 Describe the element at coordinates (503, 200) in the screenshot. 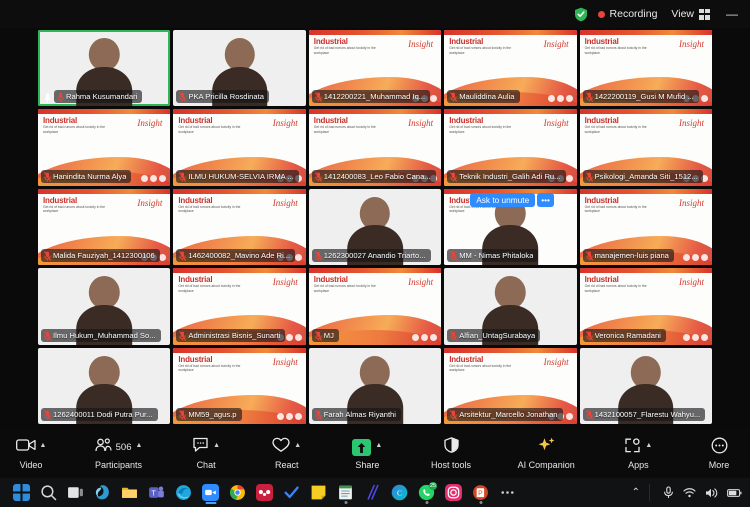

I see `ask-to-unmute-button: Ask to unmute` at that location.